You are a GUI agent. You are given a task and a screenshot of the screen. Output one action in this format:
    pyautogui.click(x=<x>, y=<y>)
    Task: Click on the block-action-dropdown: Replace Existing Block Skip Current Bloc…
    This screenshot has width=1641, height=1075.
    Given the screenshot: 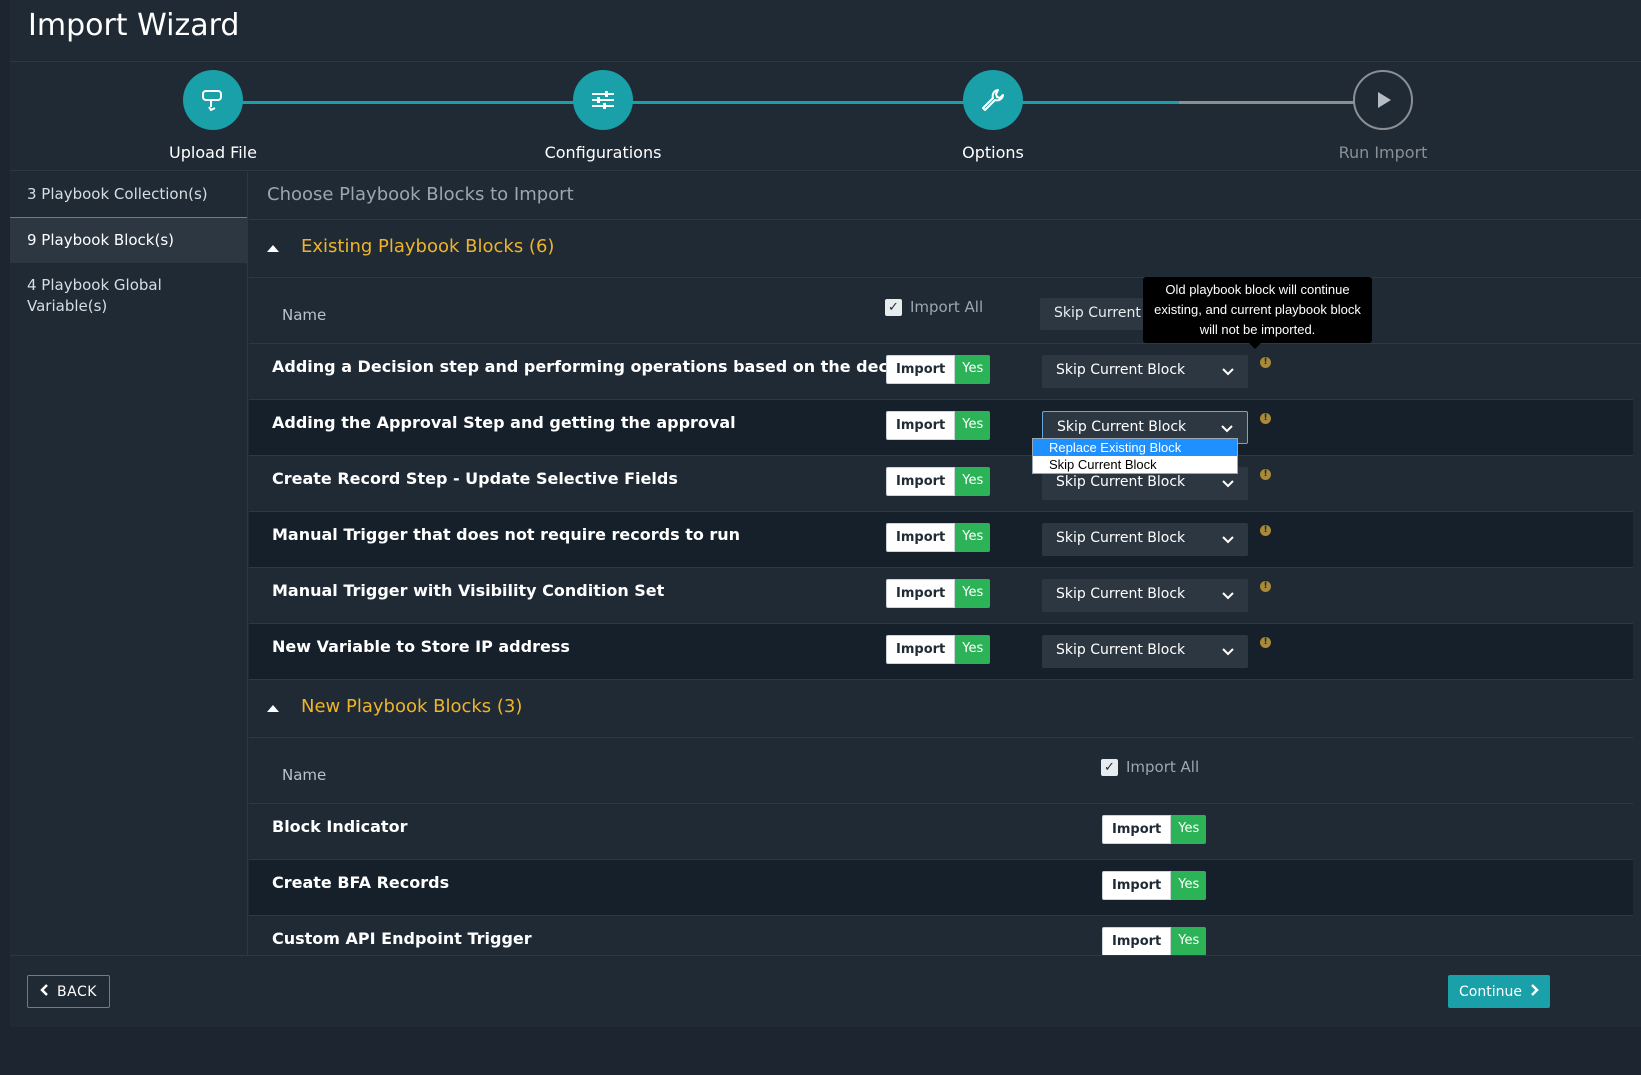 What is the action you would take?
    pyautogui.click(x=1135, y=456)
    